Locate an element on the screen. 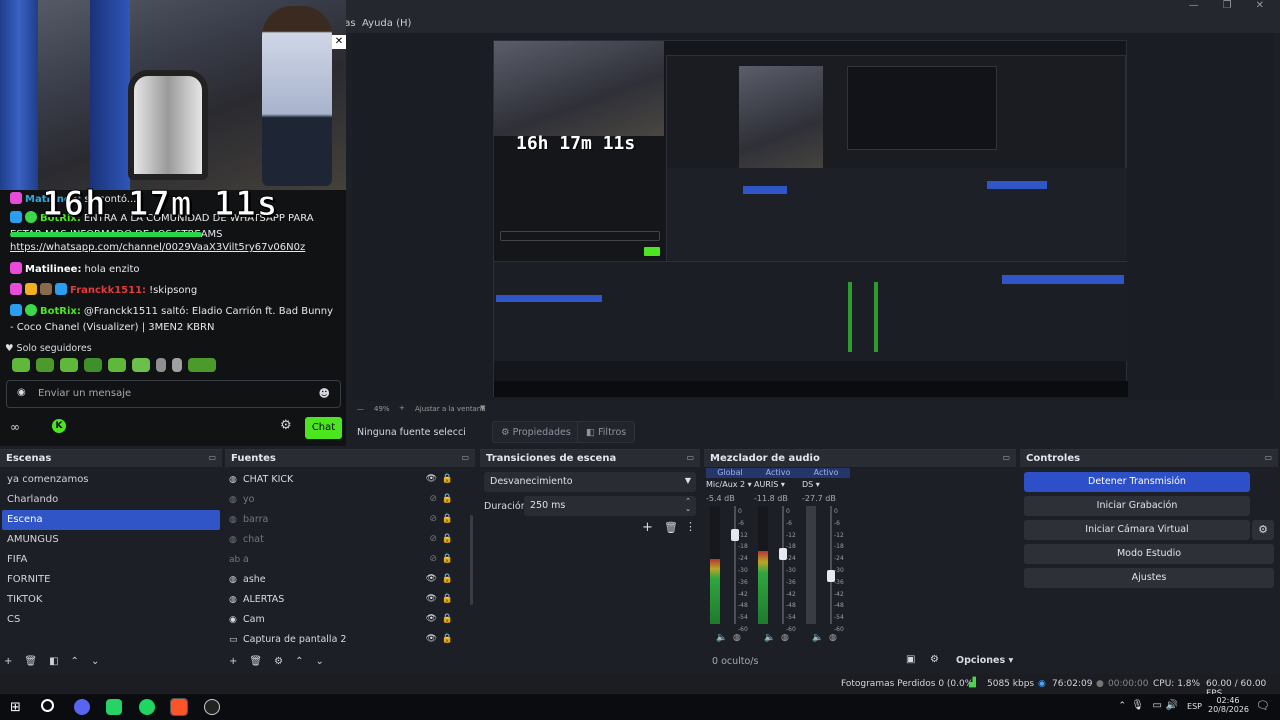 Image resolution: width=1280 pixels, height=720 pixels. speaker-muted-icon: 🔈 is located at coordinates (817, 638).